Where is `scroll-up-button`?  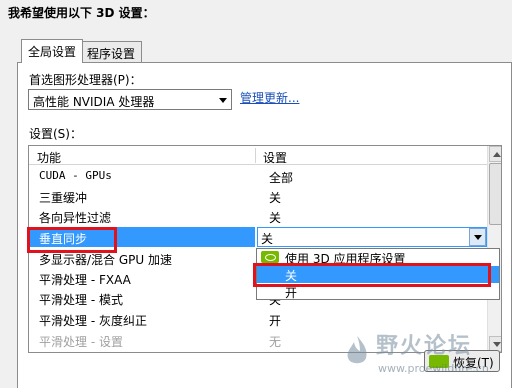
scroll-up-button is located at coordinates (495, 154).